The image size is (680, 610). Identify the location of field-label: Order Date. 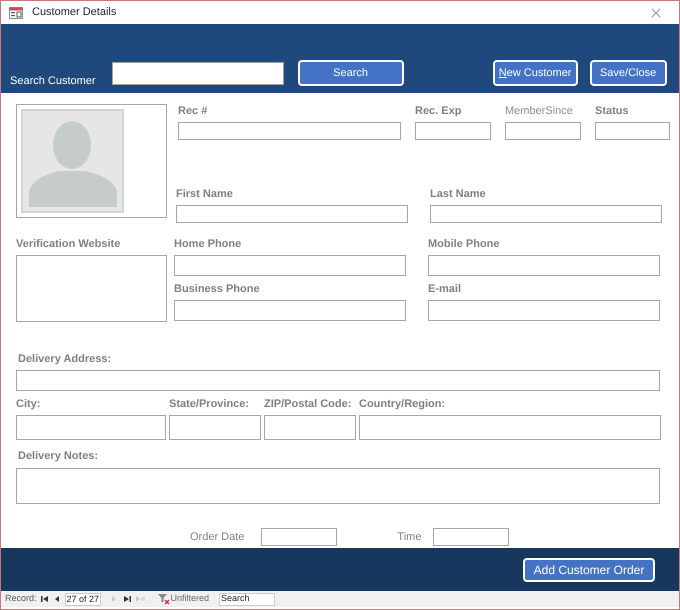
(217, 537).